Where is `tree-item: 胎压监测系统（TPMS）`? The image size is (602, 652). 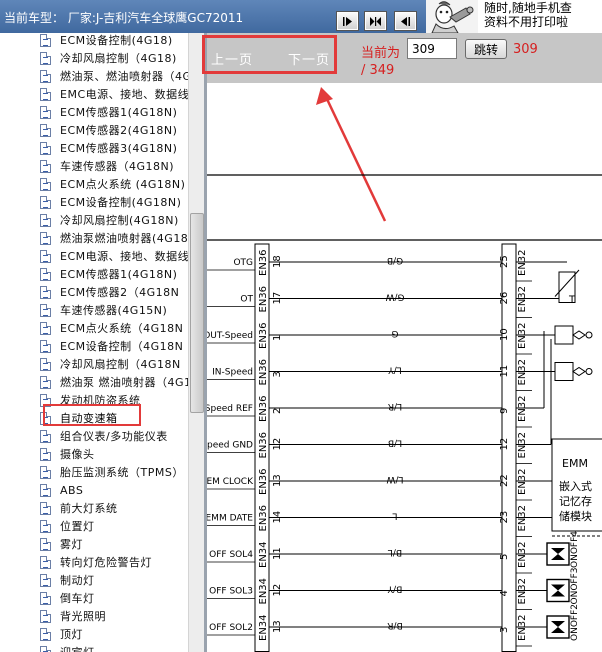
tree-item: 胎压监测系统（TPMS） is located at coordinates (112, 472).